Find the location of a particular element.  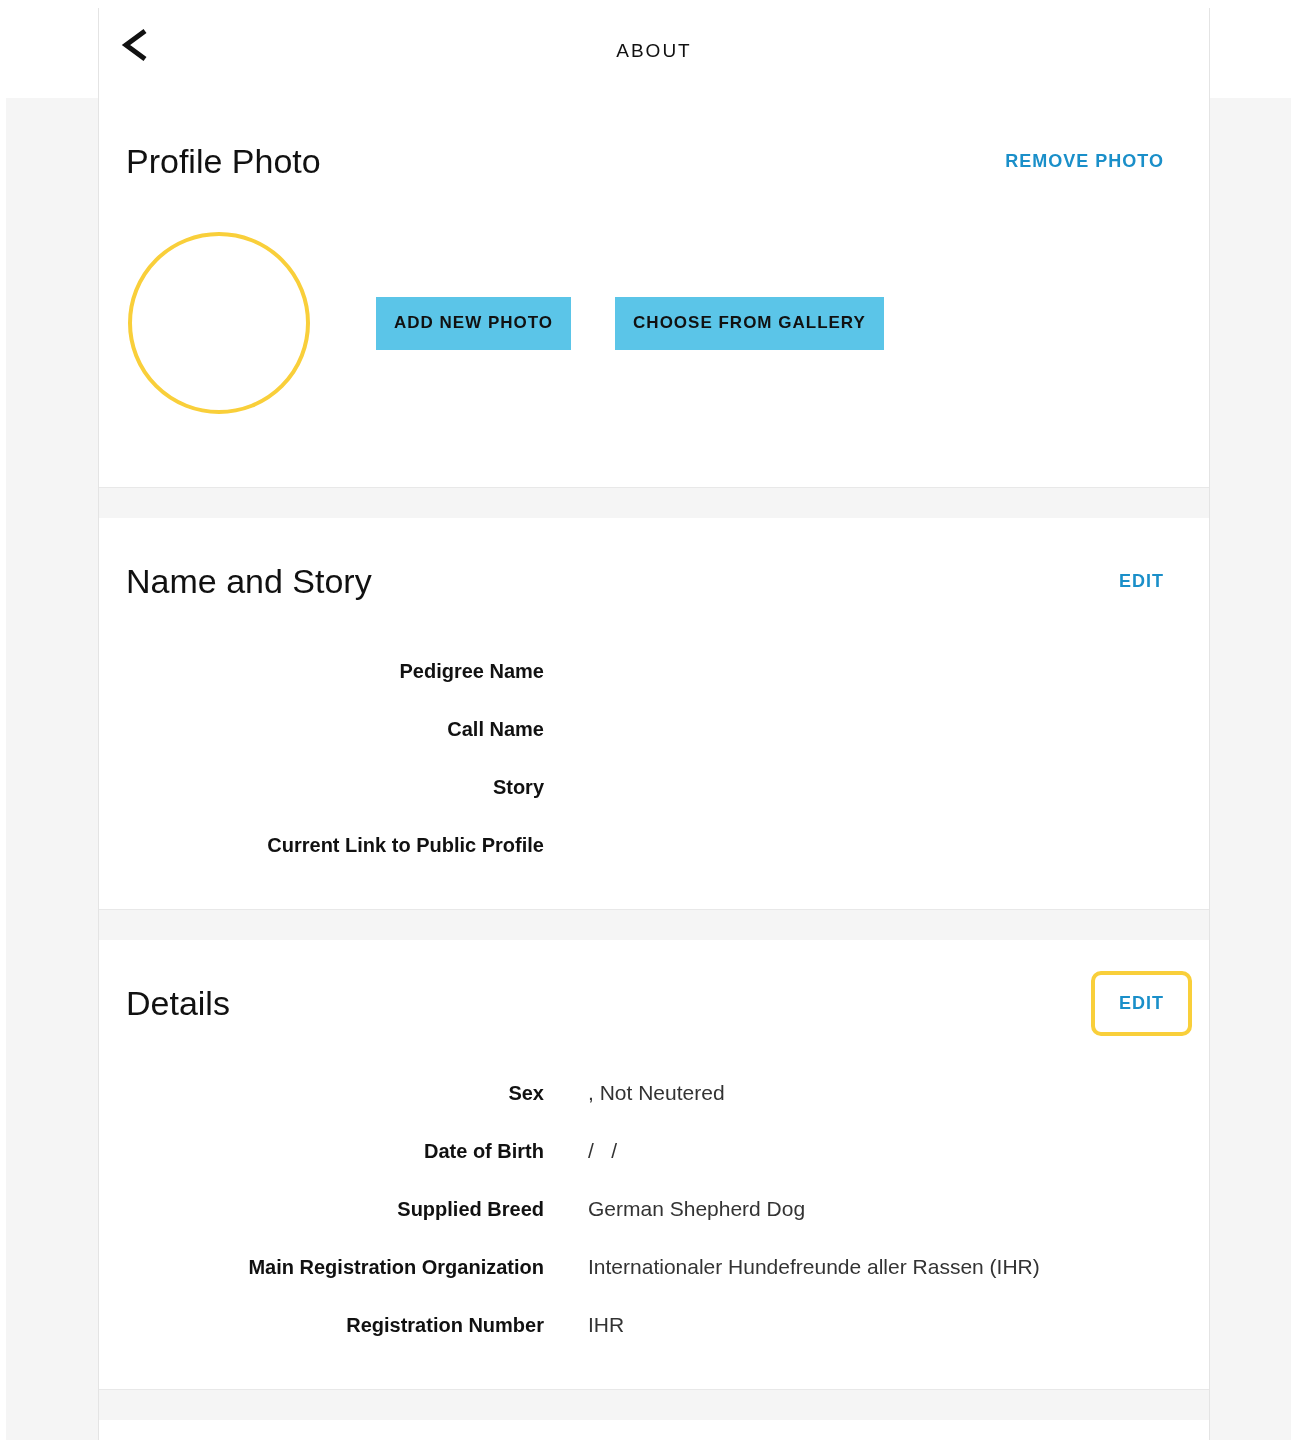

field-label: Pedigree Name is located at coordinates (471, 671).